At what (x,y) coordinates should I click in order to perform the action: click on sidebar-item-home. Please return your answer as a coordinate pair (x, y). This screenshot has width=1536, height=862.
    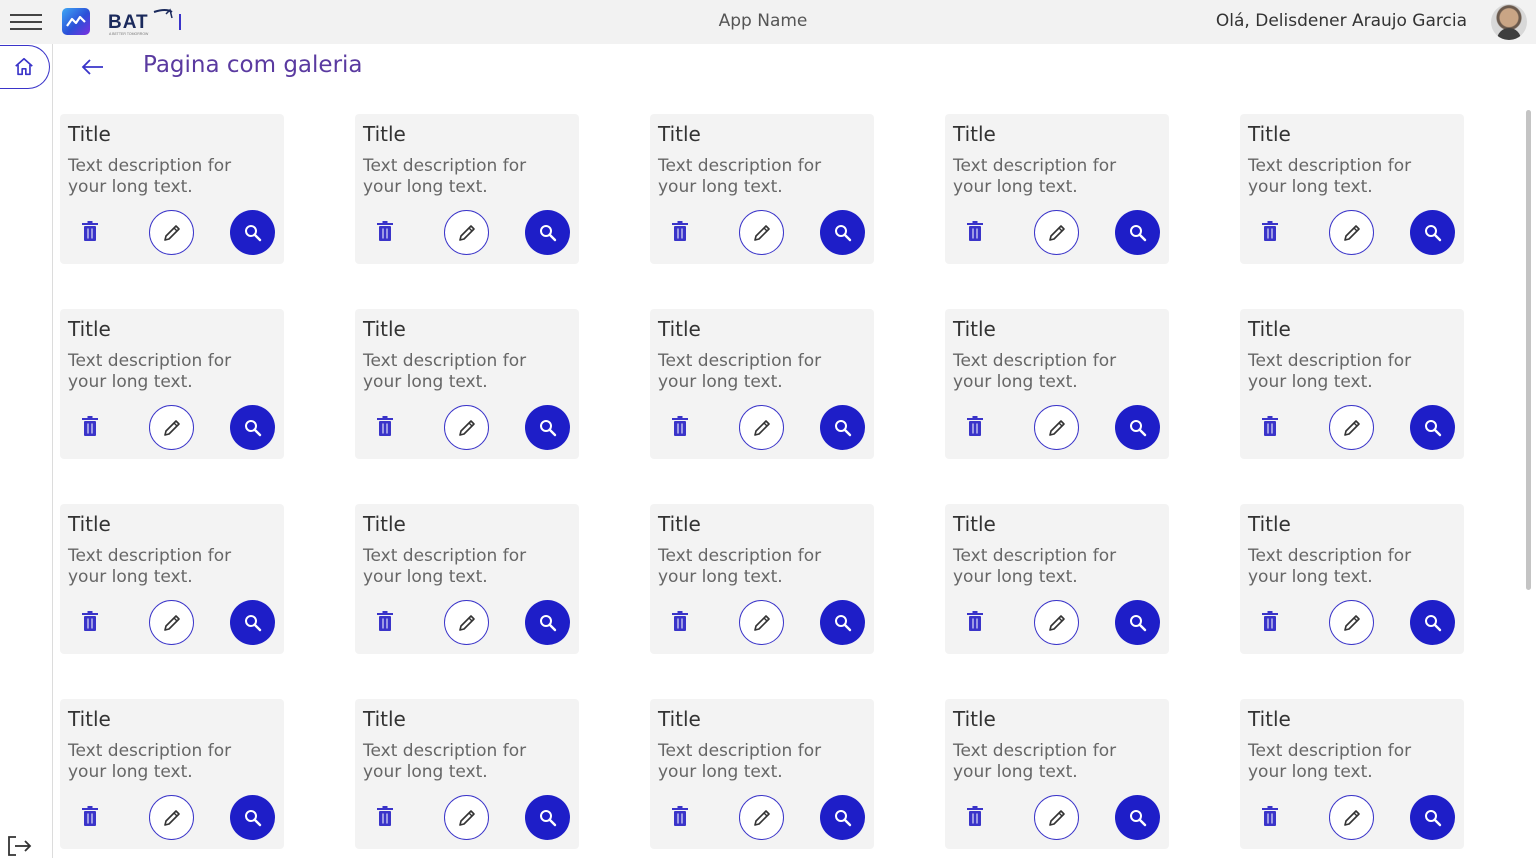
    Looking at the image, I should click on (25, 67).